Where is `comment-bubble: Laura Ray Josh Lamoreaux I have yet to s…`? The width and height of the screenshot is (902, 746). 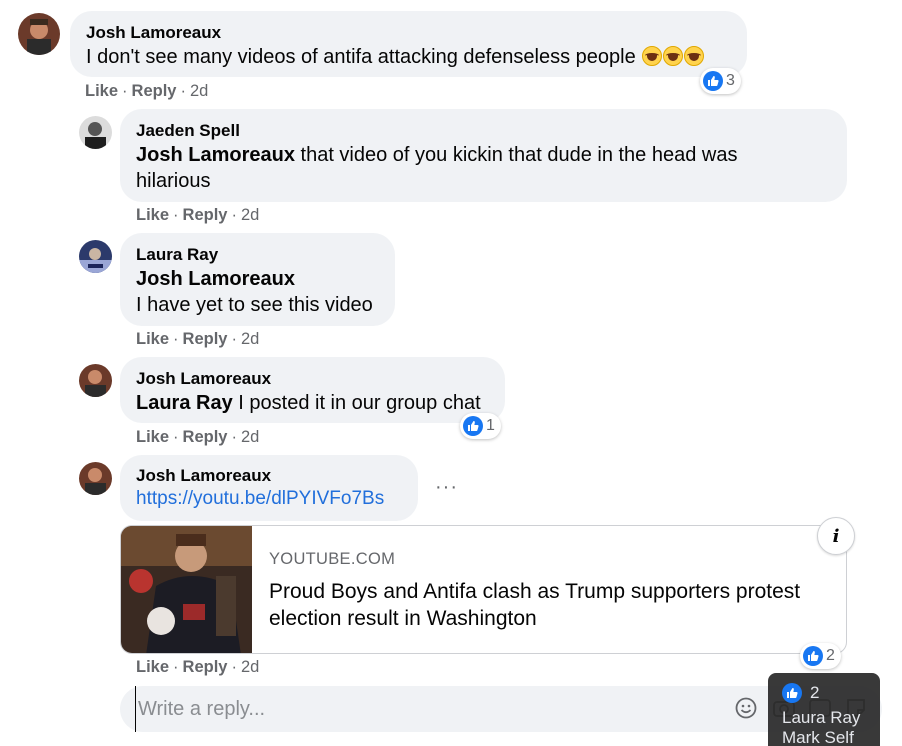 comment-bubble: Laura Ray Josh Lamoreaux I have yet to s… is located at coordinates (257, 279).